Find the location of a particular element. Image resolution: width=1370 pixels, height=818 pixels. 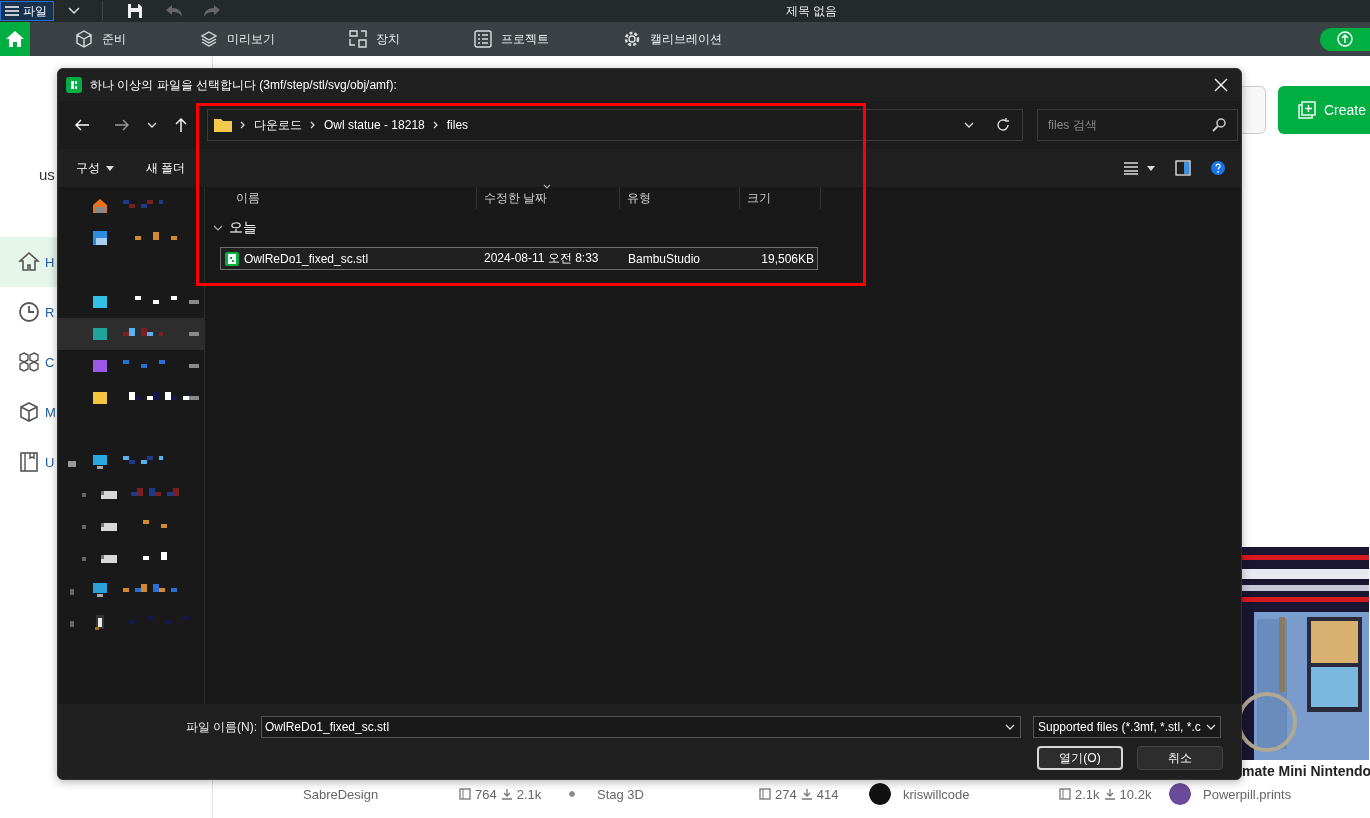

cancel-button: 취소 is located at coordinates (1180, 758).